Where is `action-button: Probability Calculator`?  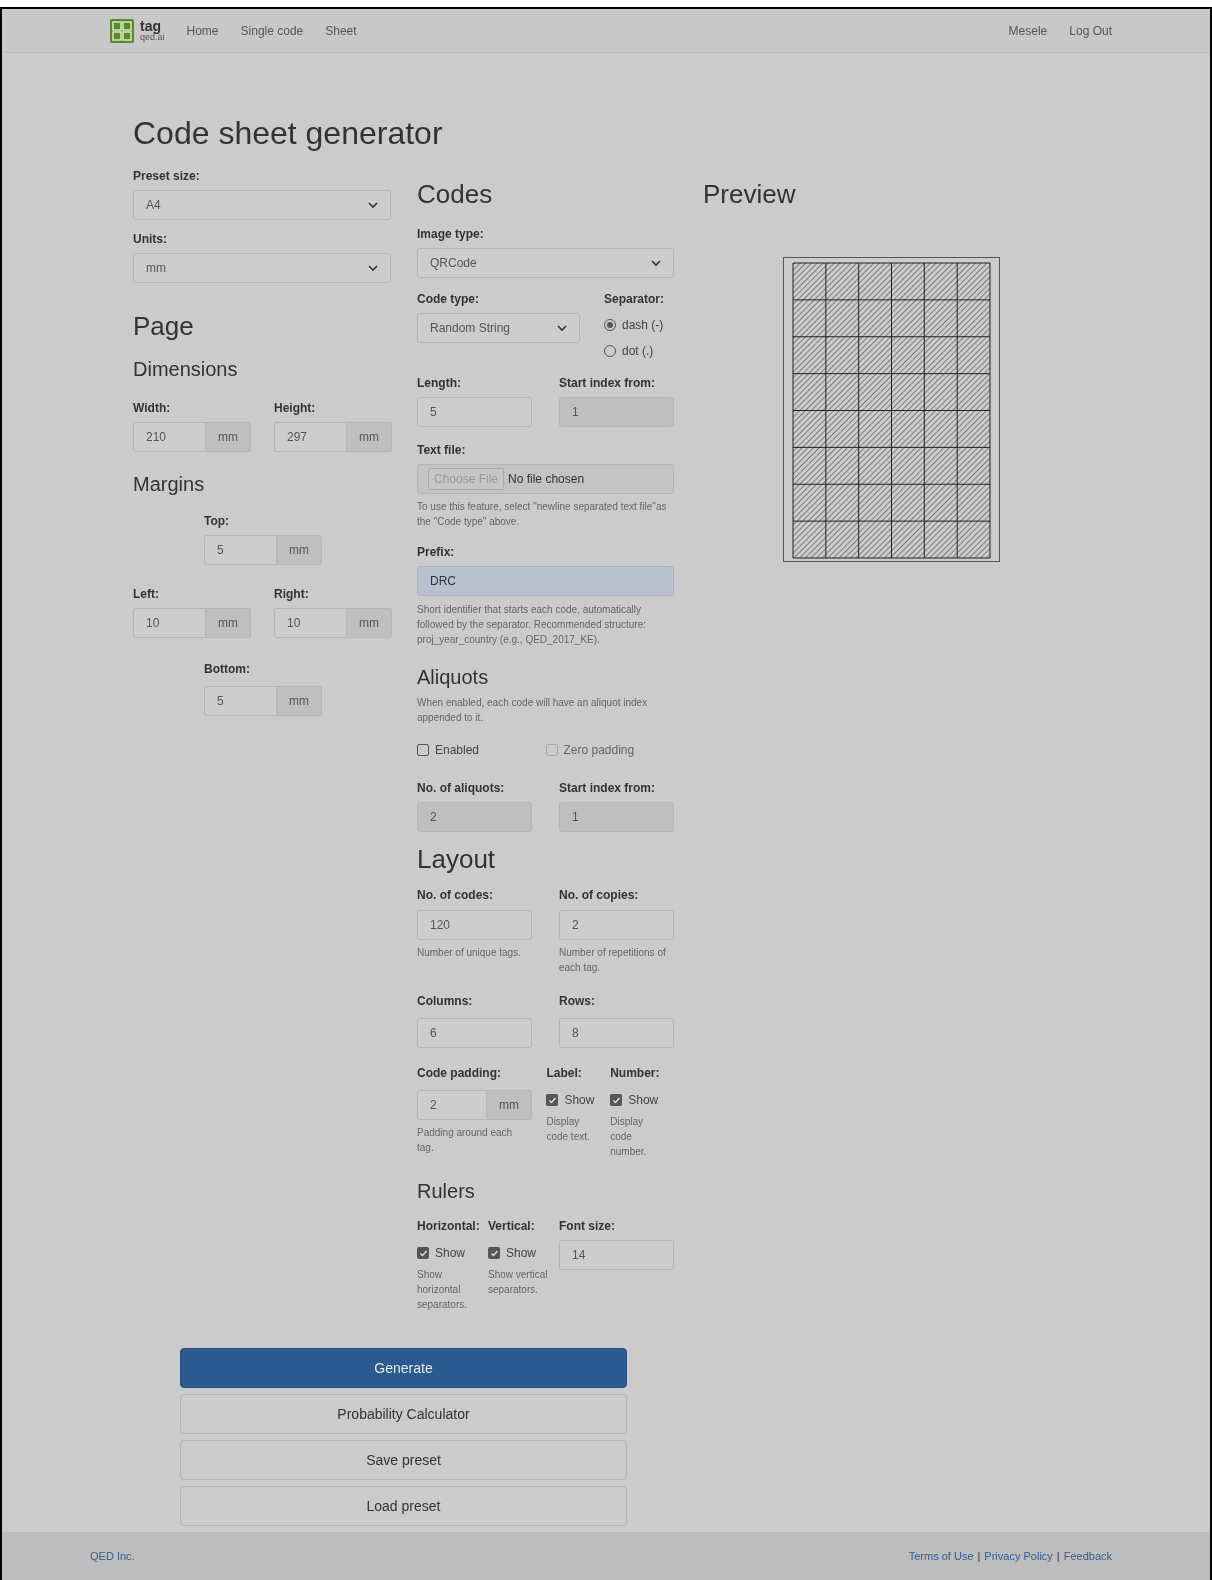 action-button: Probability Calculator is located at coordinates (403, 1414).